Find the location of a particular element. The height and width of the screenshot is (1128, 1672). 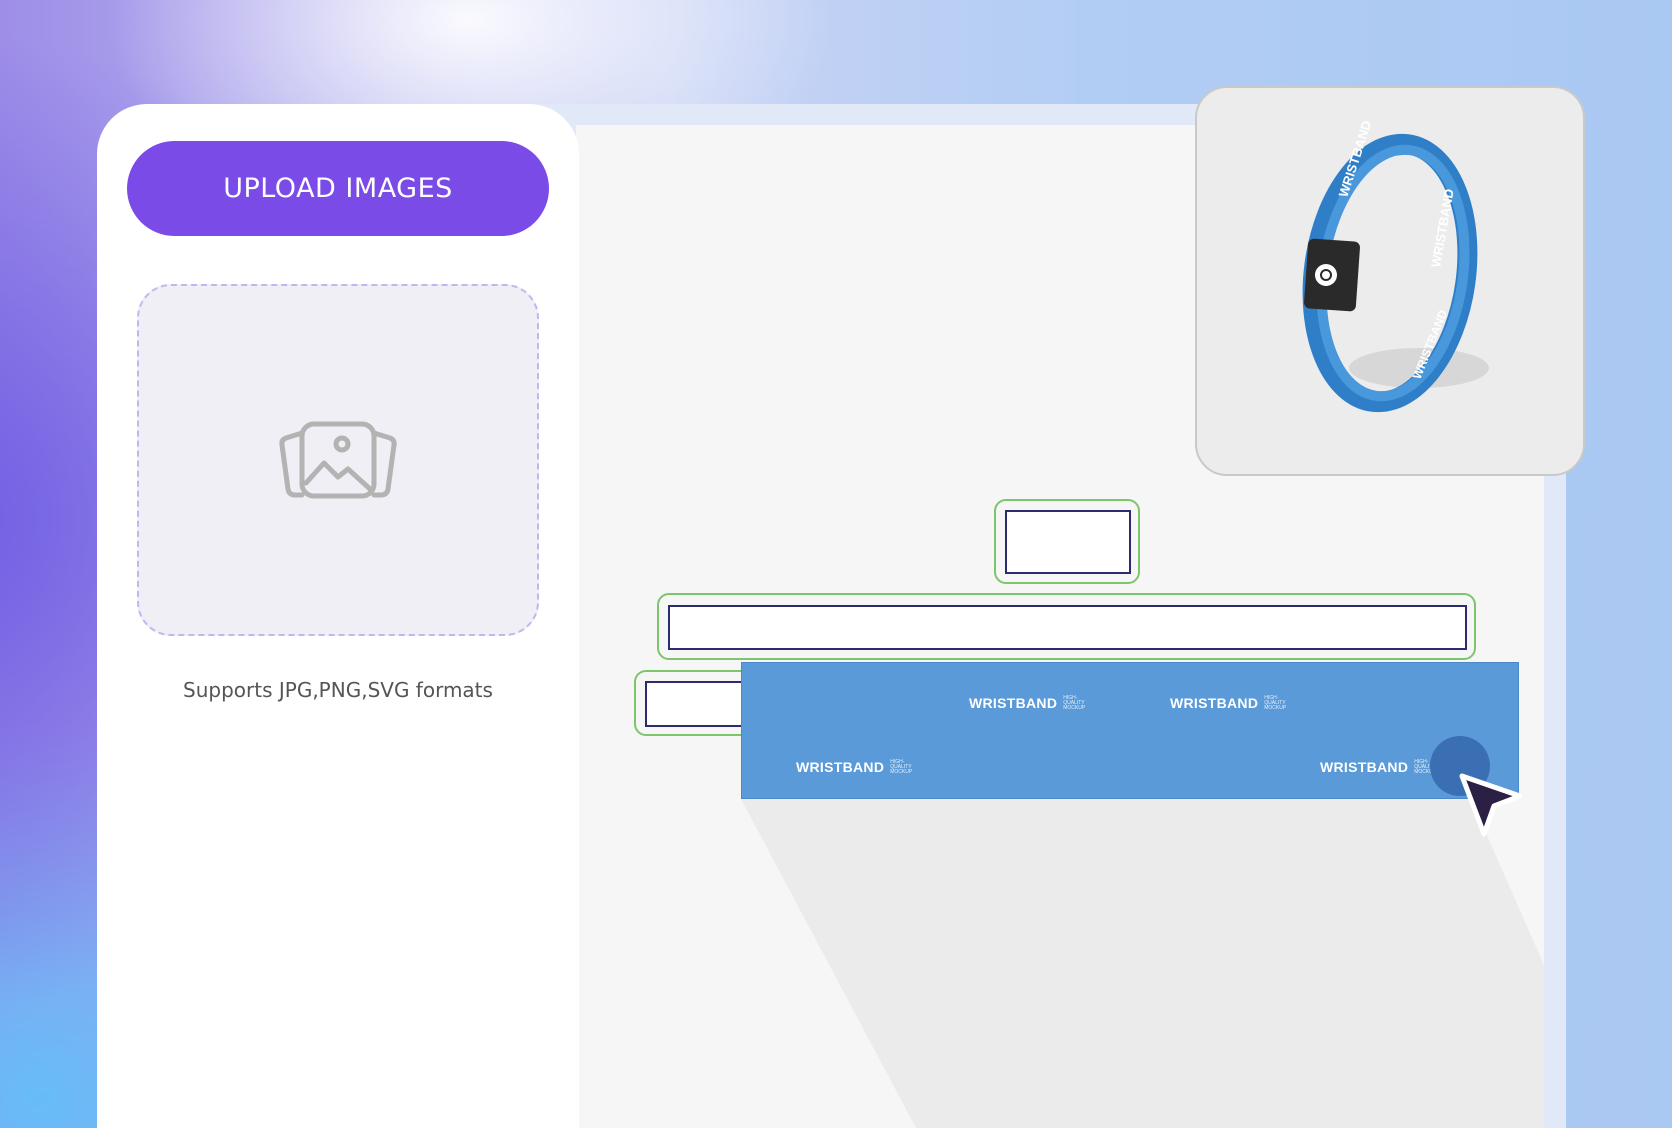

mockup-preview: WRISTBAND WRISTBAND WRISTBAND is located at coordinates (1390, 281).